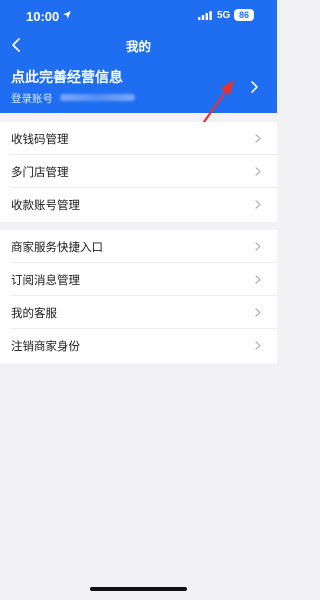 Image resolution: width=320 pixels, height=600 pixels. What do you see at coordinates (138, 138) in the screenshot?
I see `menu-item-payment-code: 收钱码管理` at bounding box center [138, 138].